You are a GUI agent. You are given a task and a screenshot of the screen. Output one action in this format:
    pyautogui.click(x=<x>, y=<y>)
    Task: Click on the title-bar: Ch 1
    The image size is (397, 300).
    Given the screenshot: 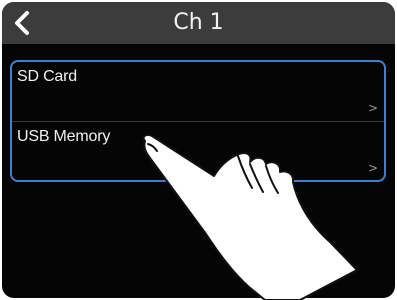 What is the action you would take?
    pyautogui.click(x=198, y=23)
    